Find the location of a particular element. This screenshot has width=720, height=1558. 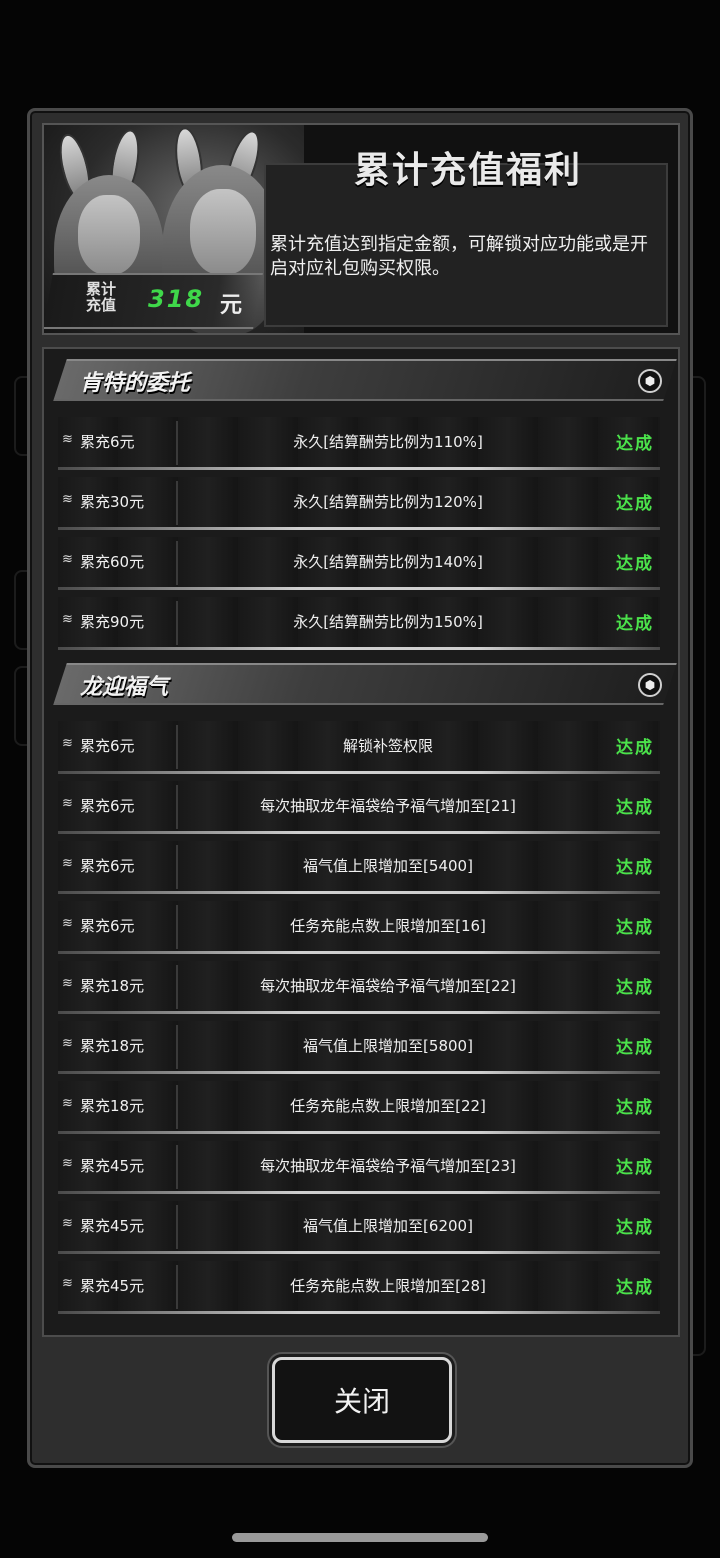

benefit-row: ≋ 累充18元 福气值上限增加至[5800] 达成 is located at coordinates (359, 1047).